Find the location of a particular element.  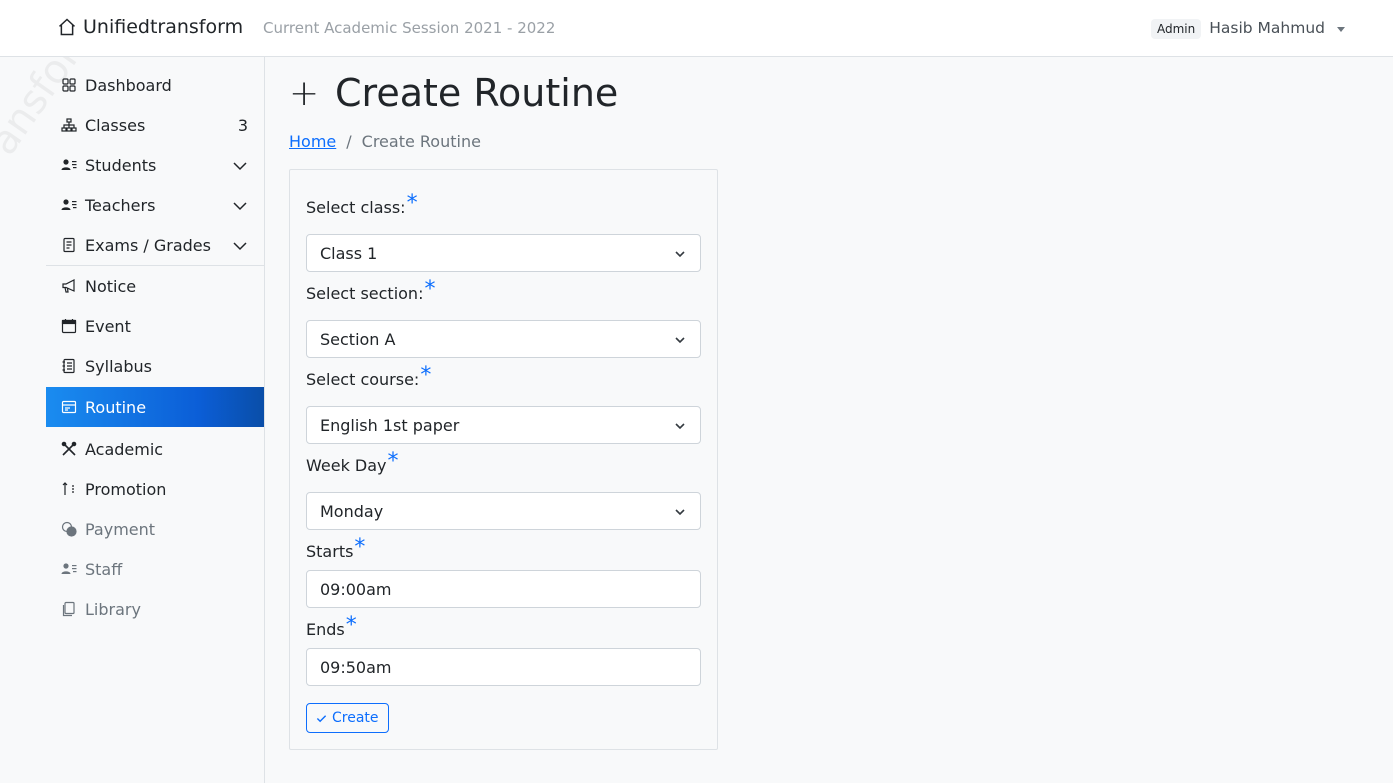

section-select-value: Section A is located at coordinates (358, 339).